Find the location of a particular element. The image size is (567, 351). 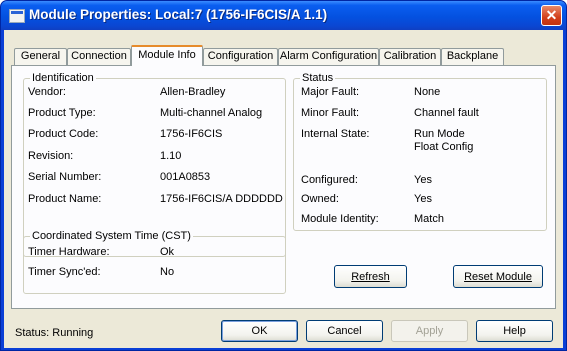

timer-hardware-label: Timer Hardware: is located at coordinates (69, 252).